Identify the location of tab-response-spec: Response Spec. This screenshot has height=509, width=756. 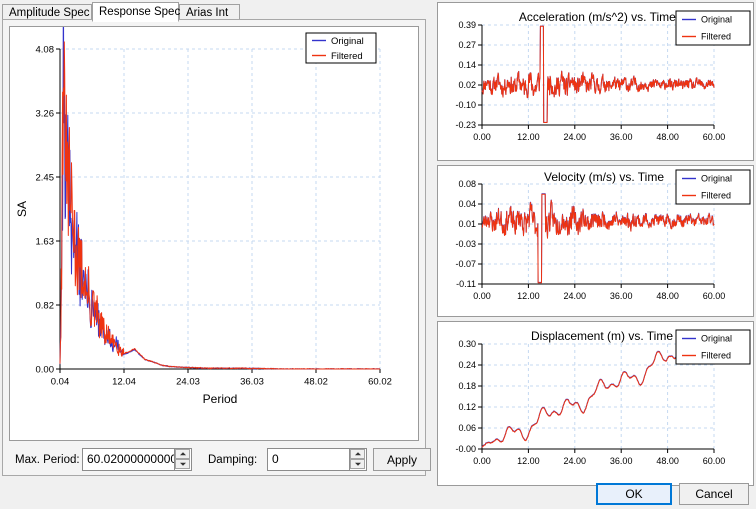
(136, 12).